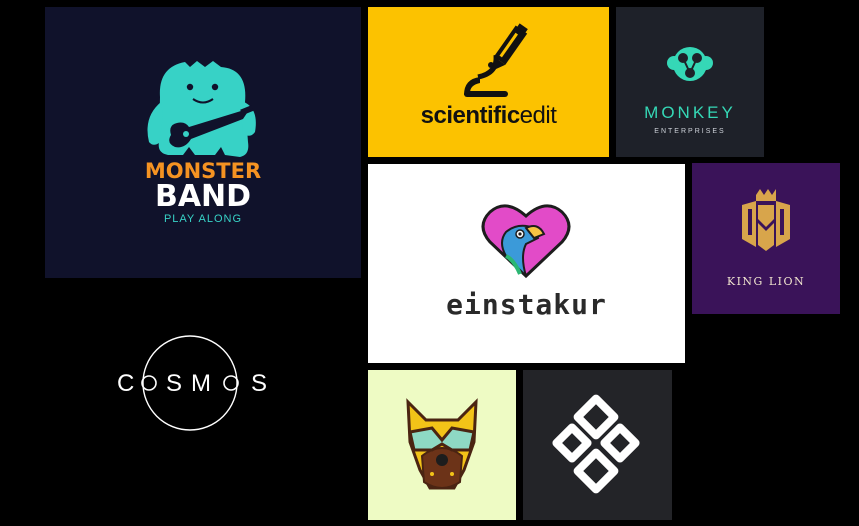 The width and height of the screenshot is (859, 526). Describe the element at coordinates (526, 241) in the screenshot. I see `parrot-heart-icon` at that location.